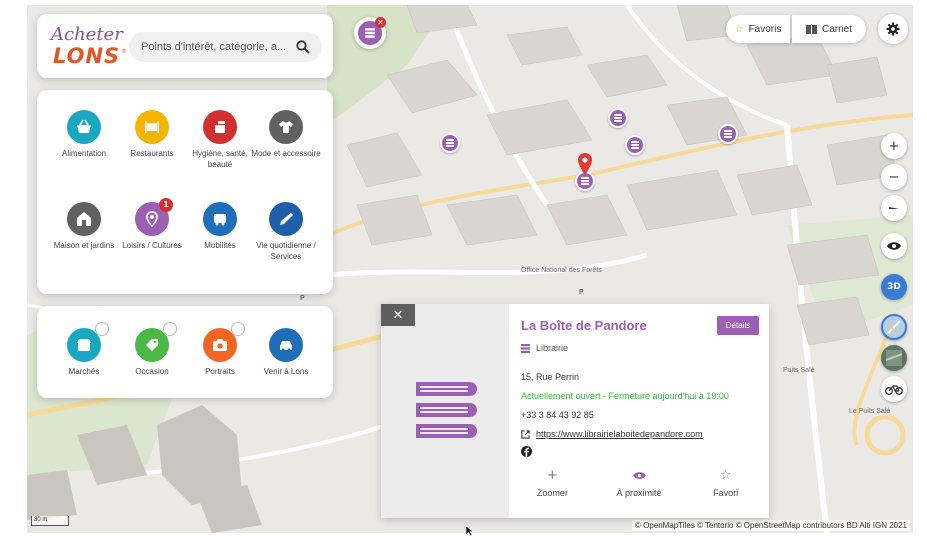 Image resolution: width=927 pixels, height=536 pixels. I want to click on category-loisirs: 1 Loisirs / Cultures, so click(152, 225).